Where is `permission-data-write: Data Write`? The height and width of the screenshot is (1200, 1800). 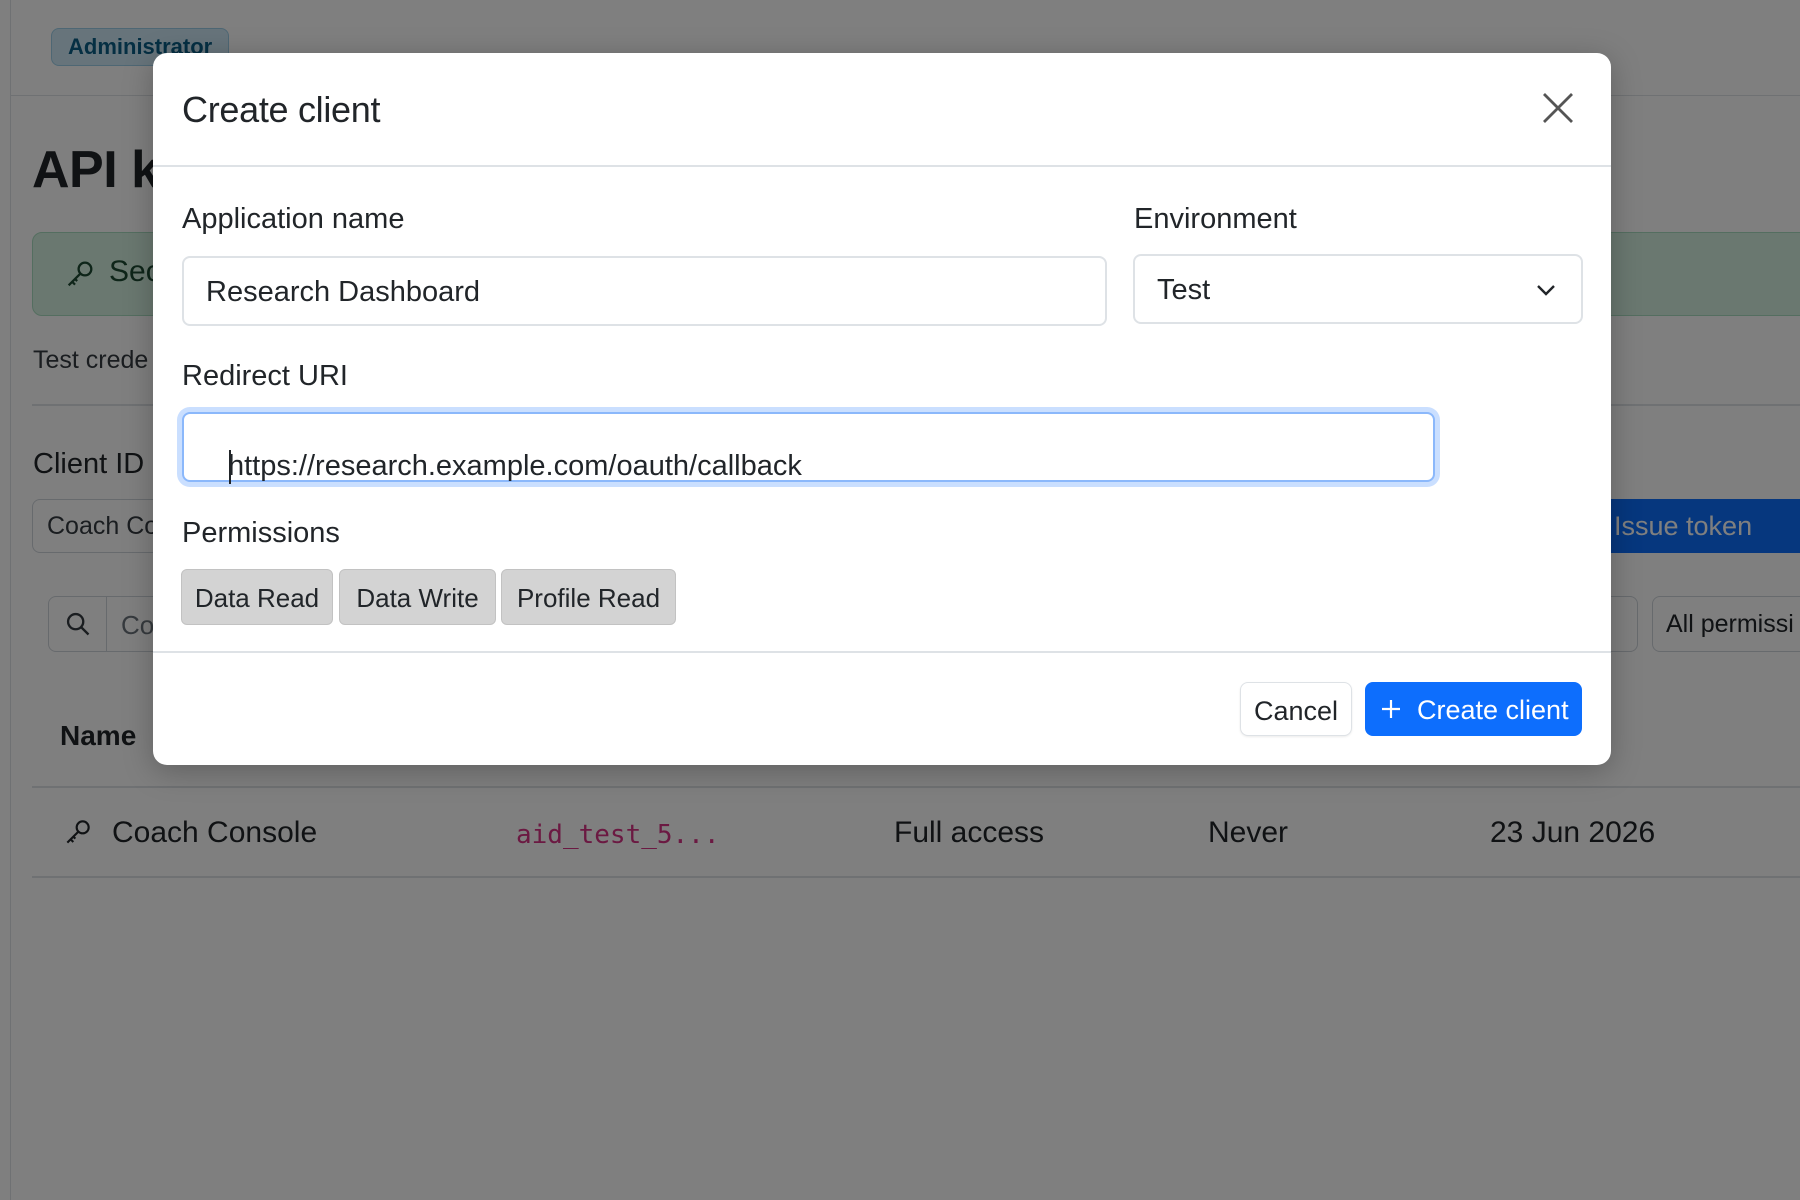 permission-data-write: Data Write is located at coordinates (417, 597).